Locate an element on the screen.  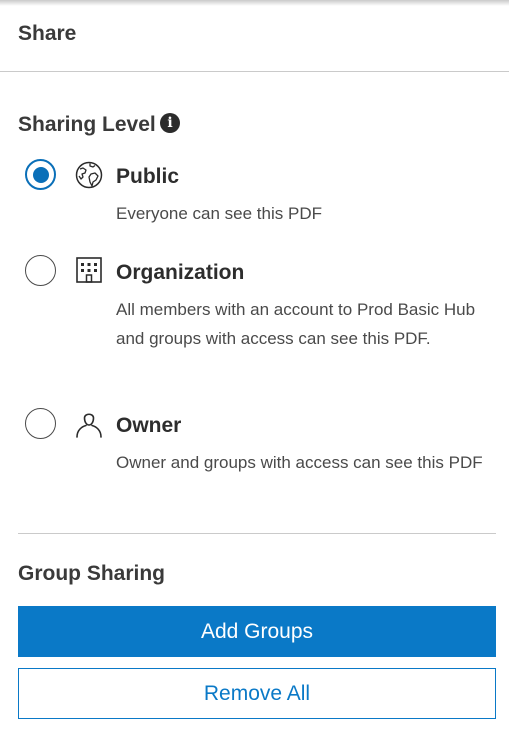
public-label: Public is located at coordinates (148, 176).